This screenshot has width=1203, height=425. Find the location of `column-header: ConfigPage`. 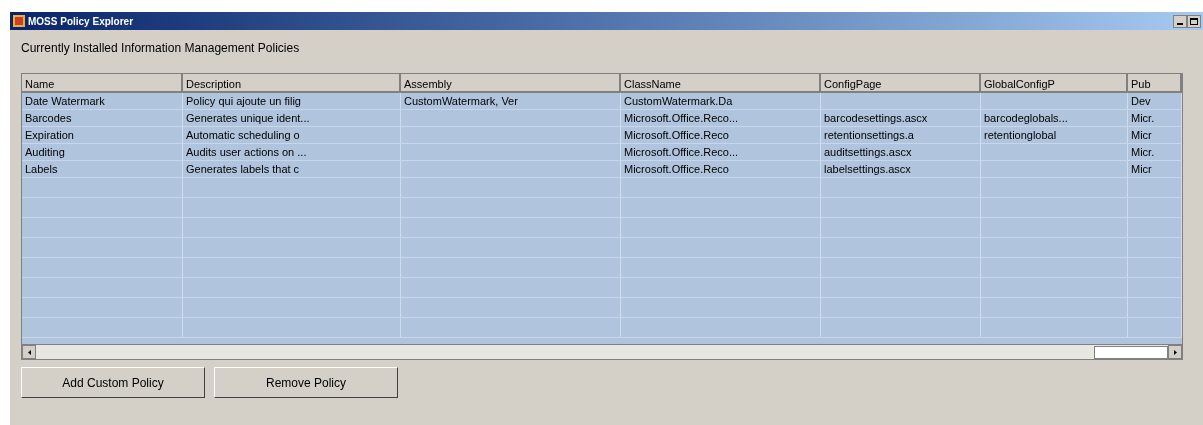

column-header: ConfigPage is located at coordinates (901, 83).